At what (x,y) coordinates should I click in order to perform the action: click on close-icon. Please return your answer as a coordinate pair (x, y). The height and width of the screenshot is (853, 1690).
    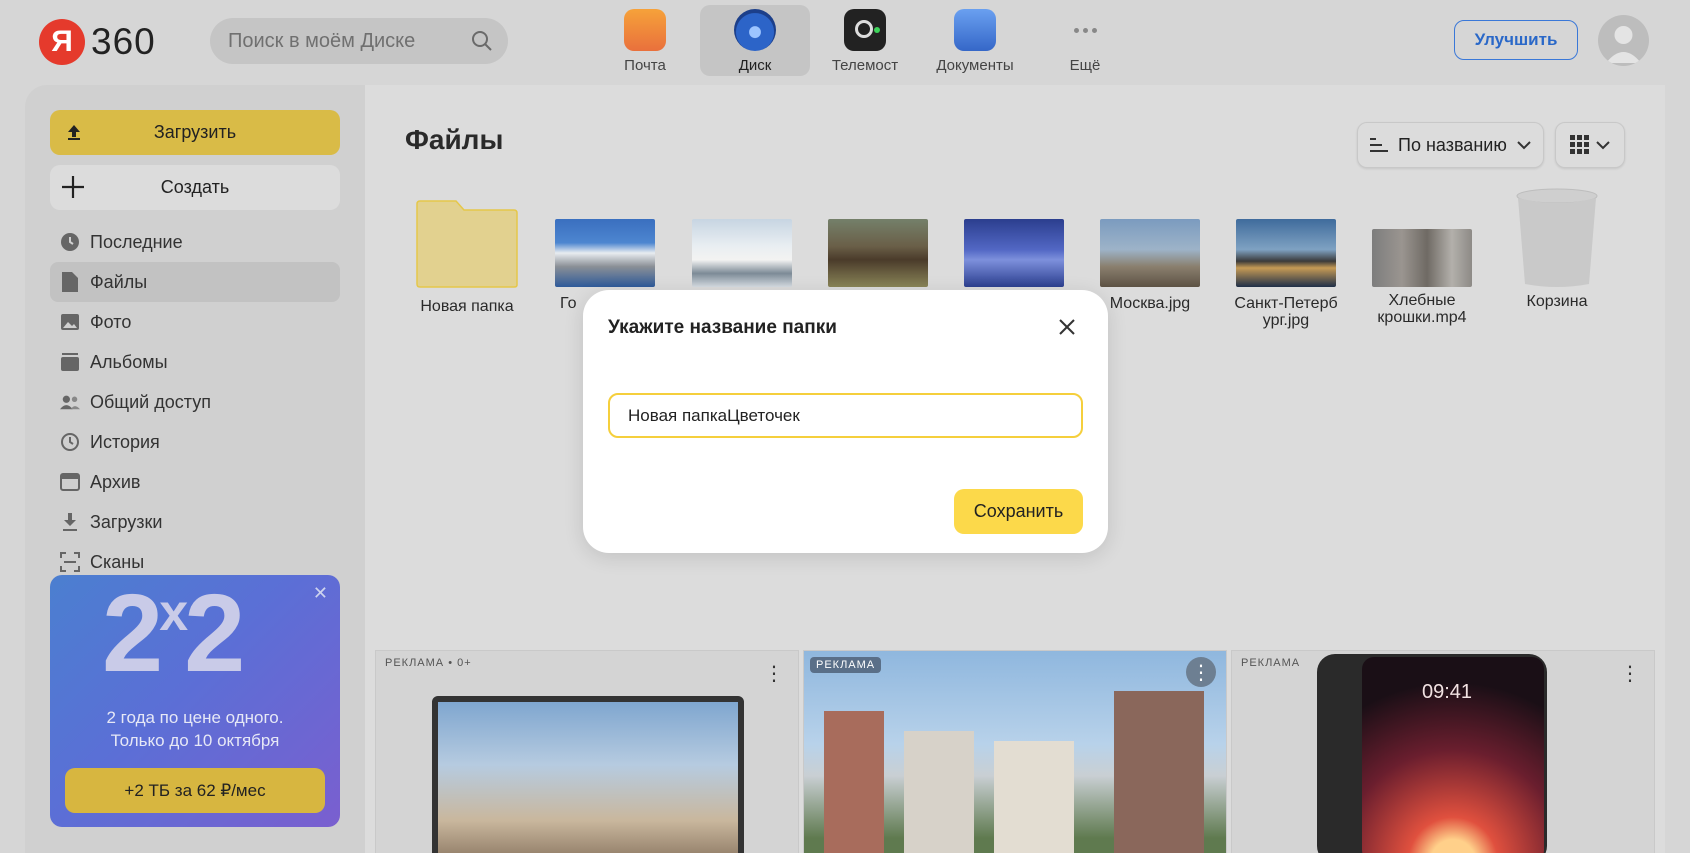
    Looking at the image, I should click on (1067, 327).